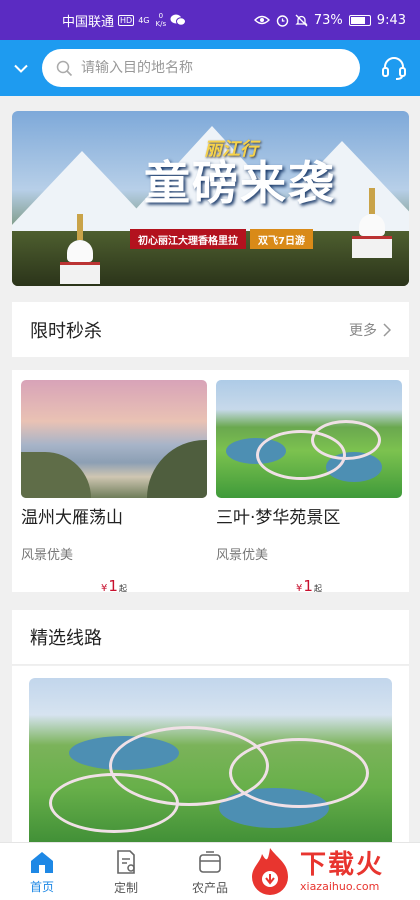 The height and width of the screenshot is (900, 420). What do you see at coordinates (270, 871) in the screenshot?
I see `watermark-logo` at bounding box center [270, 871].